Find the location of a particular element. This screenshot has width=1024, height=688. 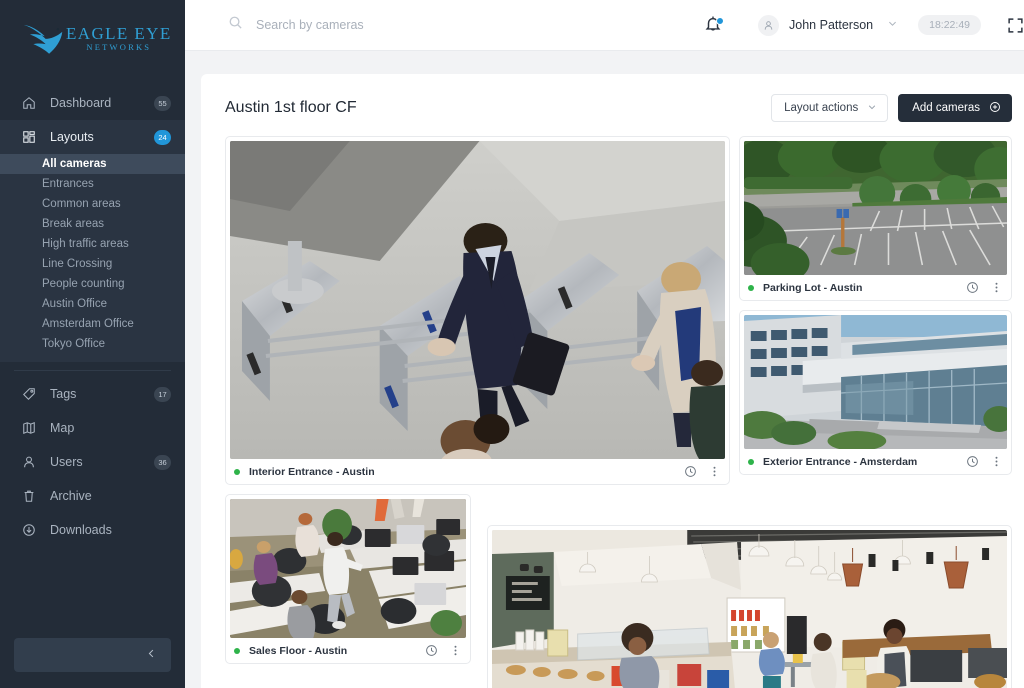

sidebar-sub-item-high-traffic-areas: High traffic areas is located at coordinates (92, 244).